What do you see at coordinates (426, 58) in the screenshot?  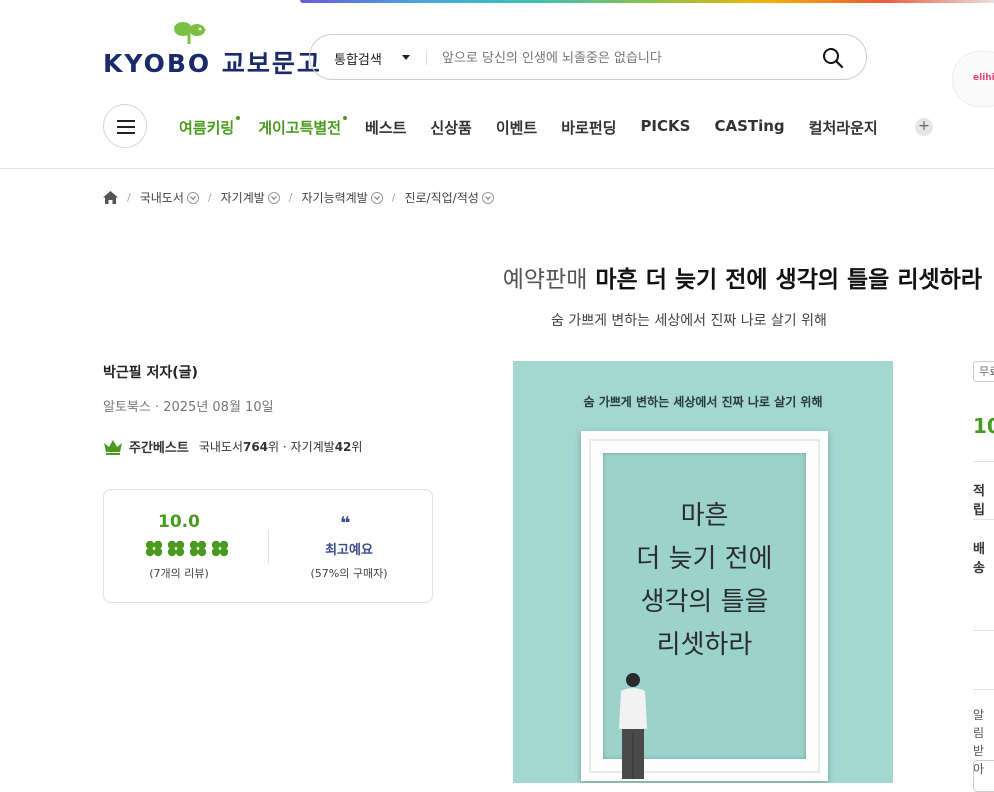 I see `search-divider` at bounding box center [426, 58].